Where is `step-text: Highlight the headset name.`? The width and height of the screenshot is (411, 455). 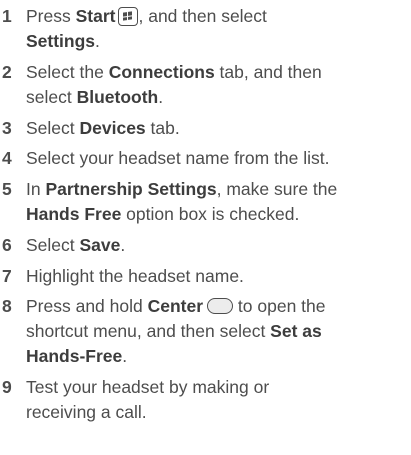 step-text: Highlight the headset name. is located at coordinates (135, 276).